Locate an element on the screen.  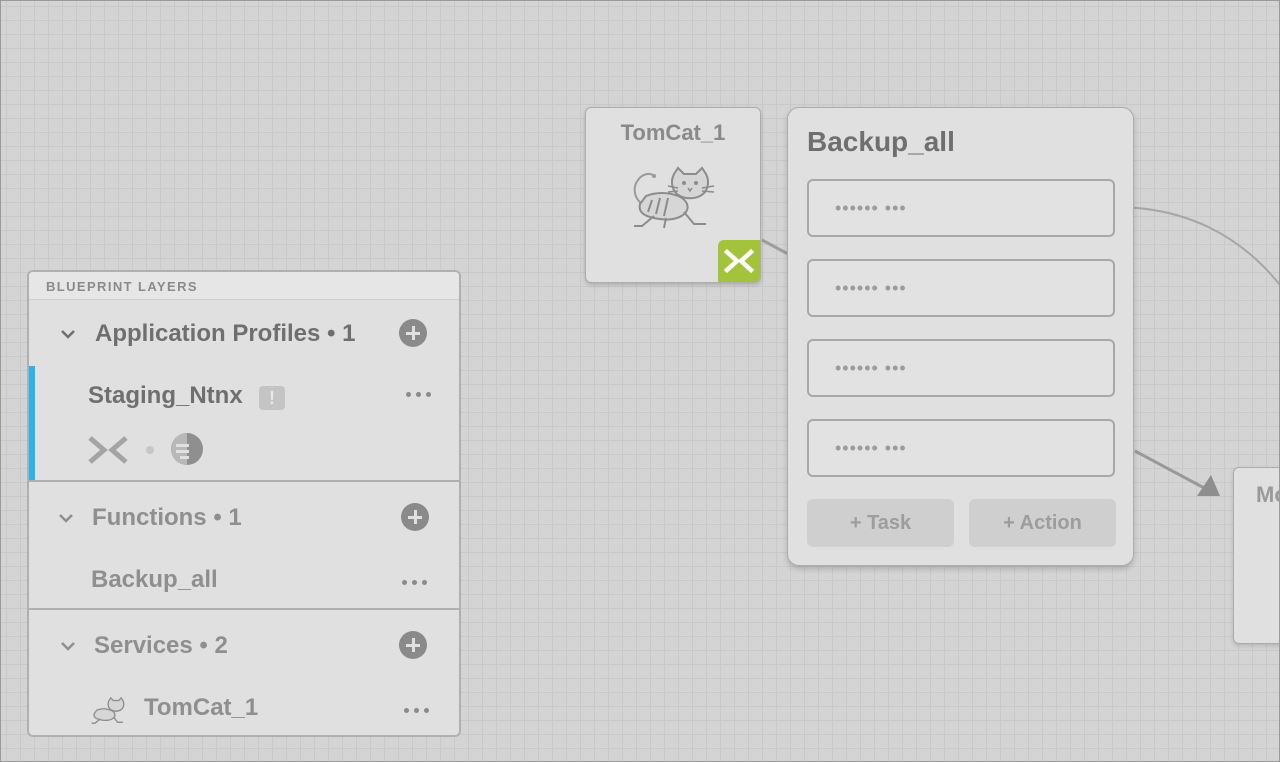
separator-dot is located at coordinates (150, 450).